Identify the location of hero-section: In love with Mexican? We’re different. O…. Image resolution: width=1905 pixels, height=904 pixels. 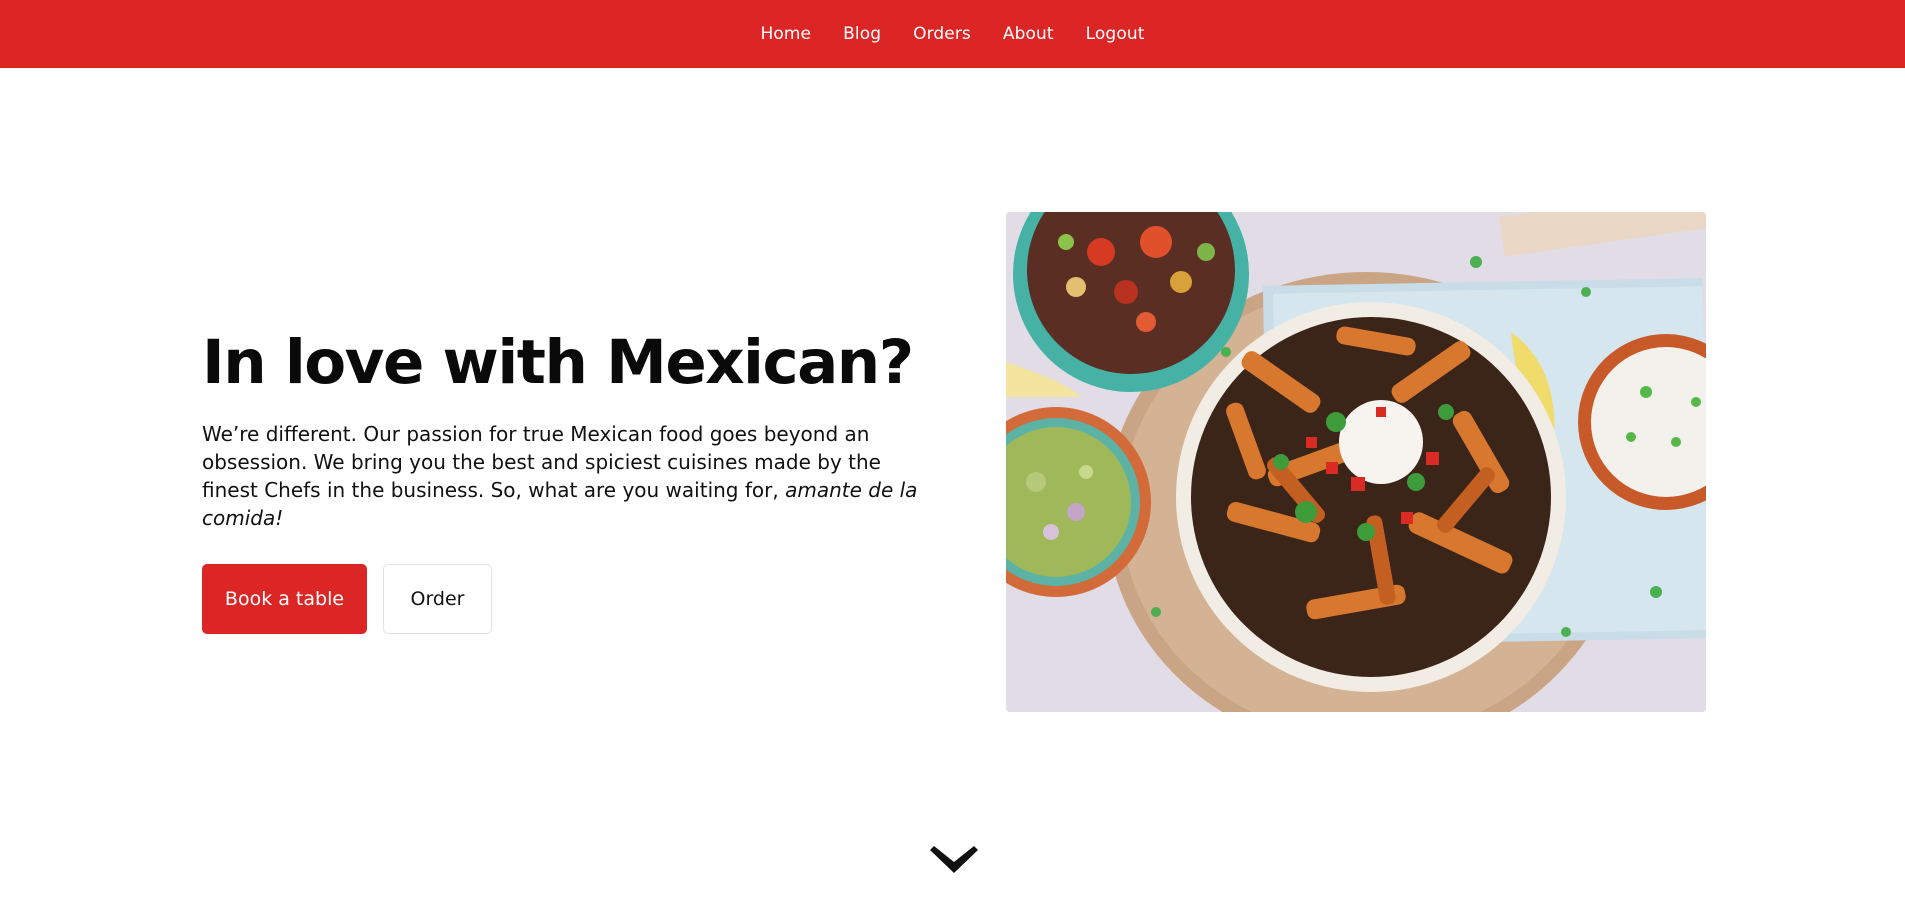
(572, 480).